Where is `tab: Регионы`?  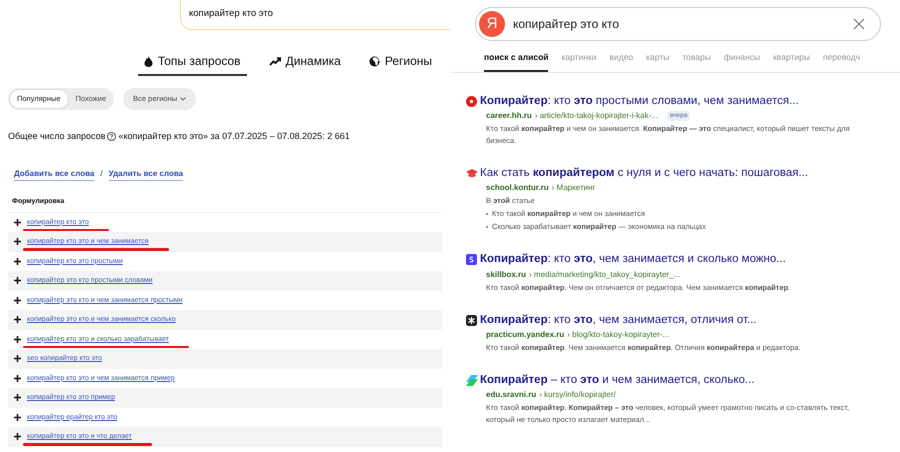
tab: Регионы is located at coordinates (400, 64).